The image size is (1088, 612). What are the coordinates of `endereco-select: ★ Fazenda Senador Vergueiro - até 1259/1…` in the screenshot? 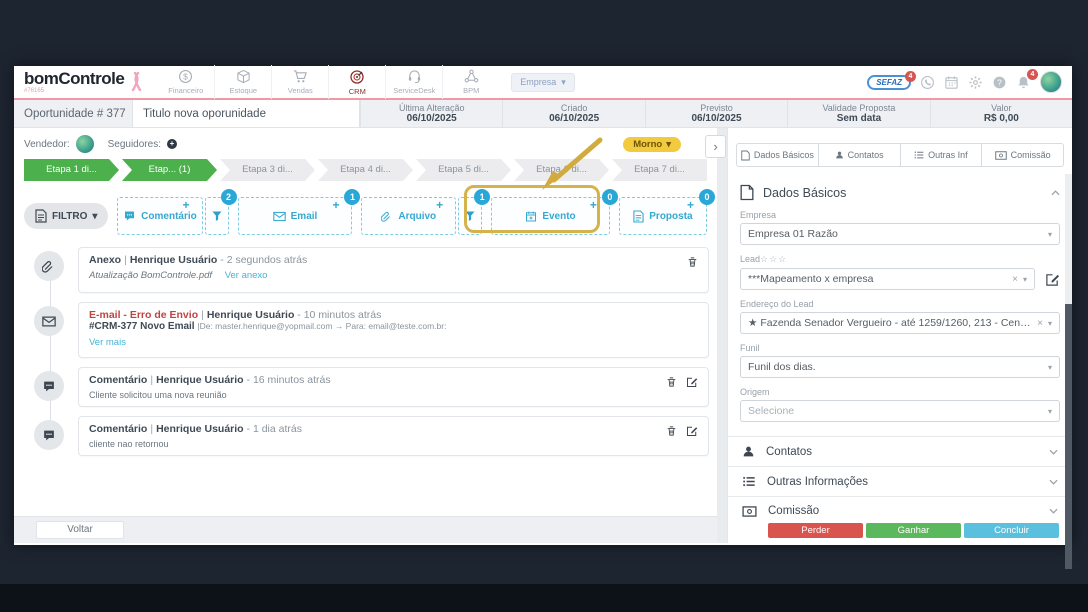 It's located at (900, 323).